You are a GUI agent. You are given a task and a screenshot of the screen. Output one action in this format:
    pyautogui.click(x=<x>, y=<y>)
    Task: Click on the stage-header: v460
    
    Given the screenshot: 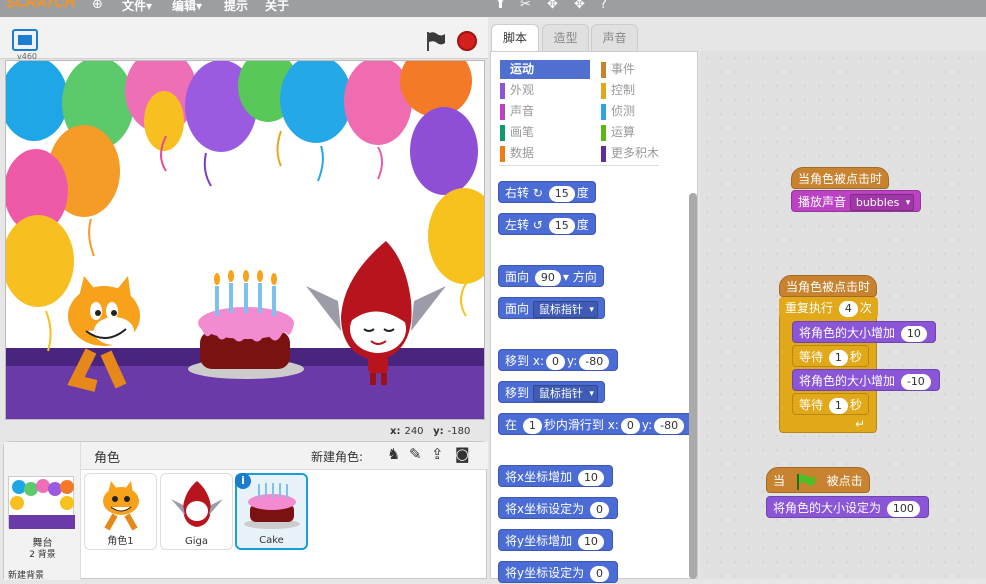 What is the action you would take?
    pyautogui.click(x=244, y=39)
    